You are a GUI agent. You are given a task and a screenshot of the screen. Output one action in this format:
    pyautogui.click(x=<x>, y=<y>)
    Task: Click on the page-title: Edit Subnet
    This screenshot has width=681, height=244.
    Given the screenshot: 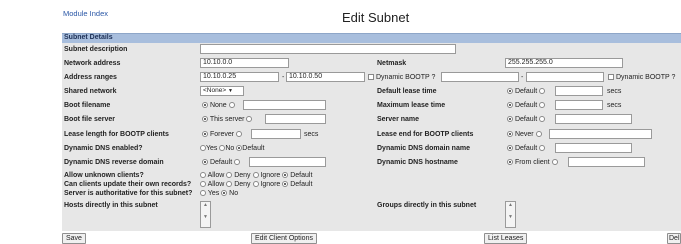 What is the action you would take?
    pyautogui.click(x=376, y=17)
    